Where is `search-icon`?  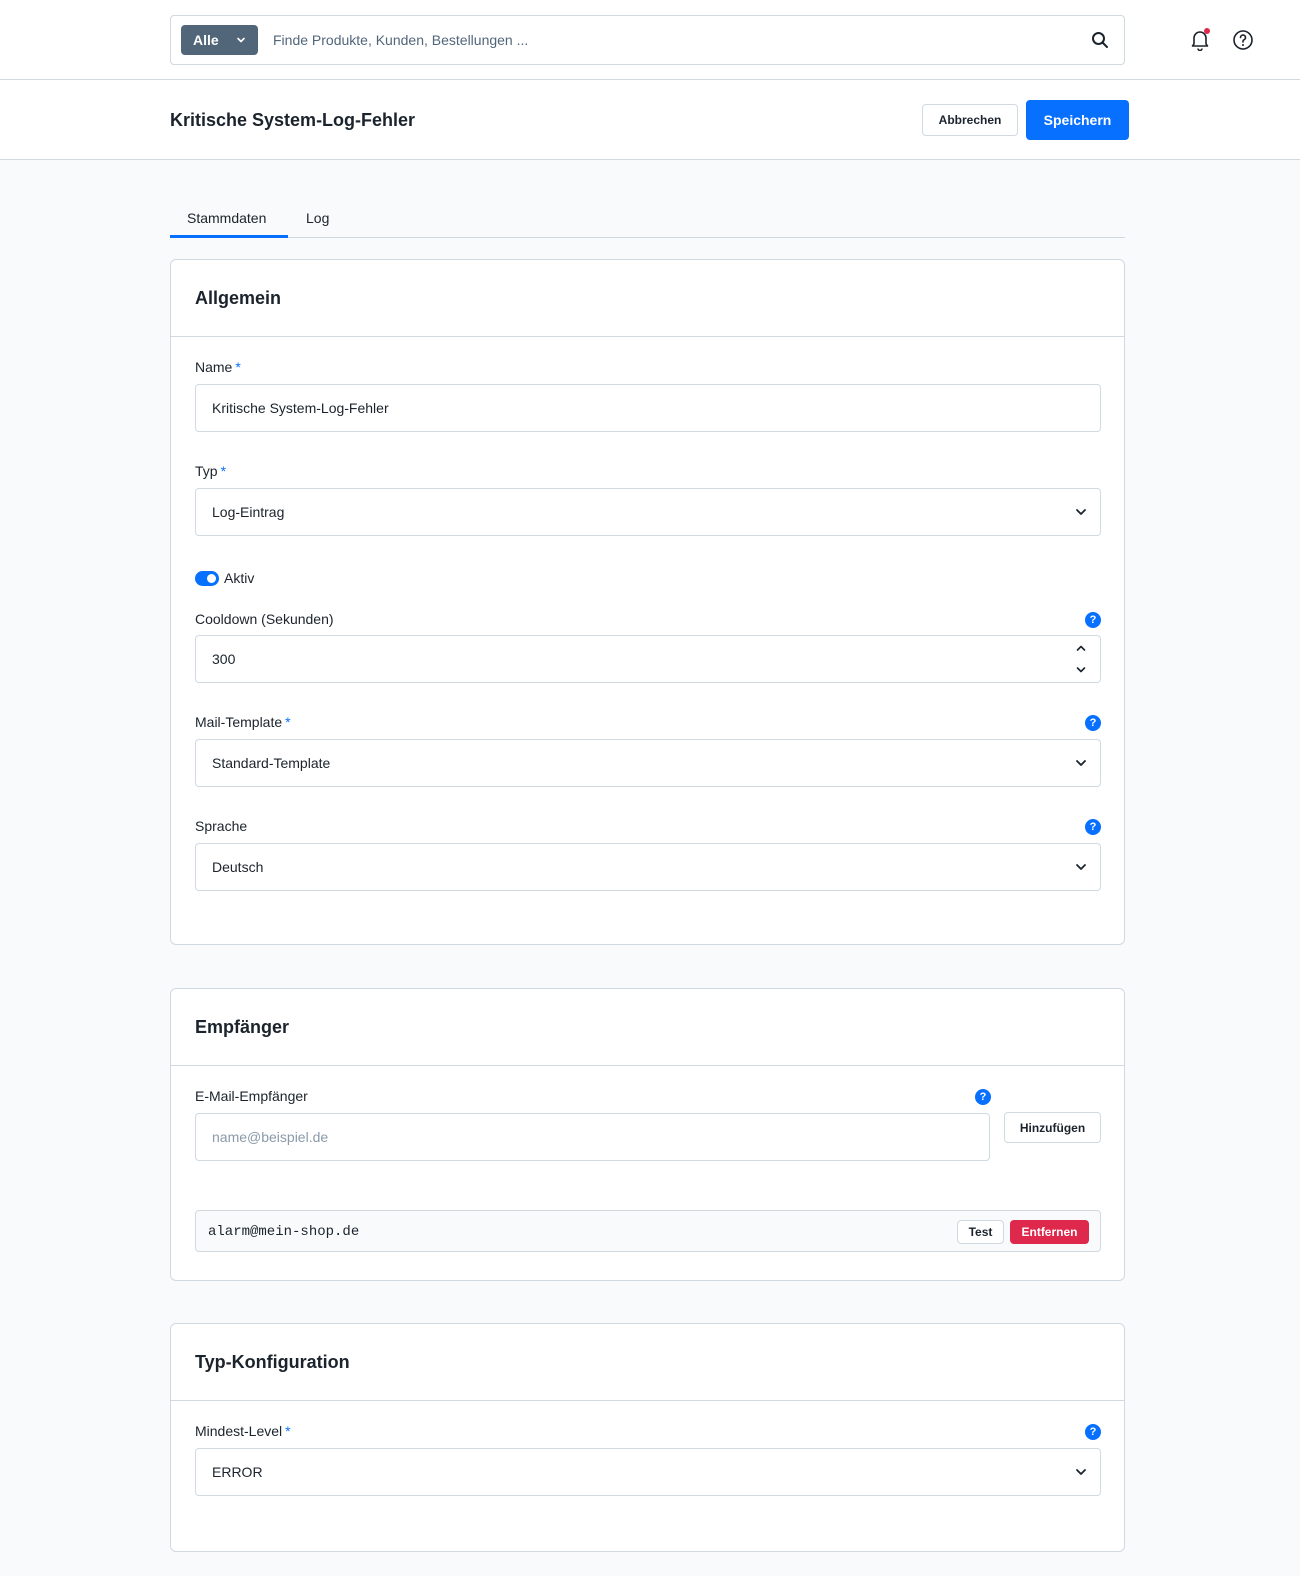
search-icon is located at coordinates (1100, 40).